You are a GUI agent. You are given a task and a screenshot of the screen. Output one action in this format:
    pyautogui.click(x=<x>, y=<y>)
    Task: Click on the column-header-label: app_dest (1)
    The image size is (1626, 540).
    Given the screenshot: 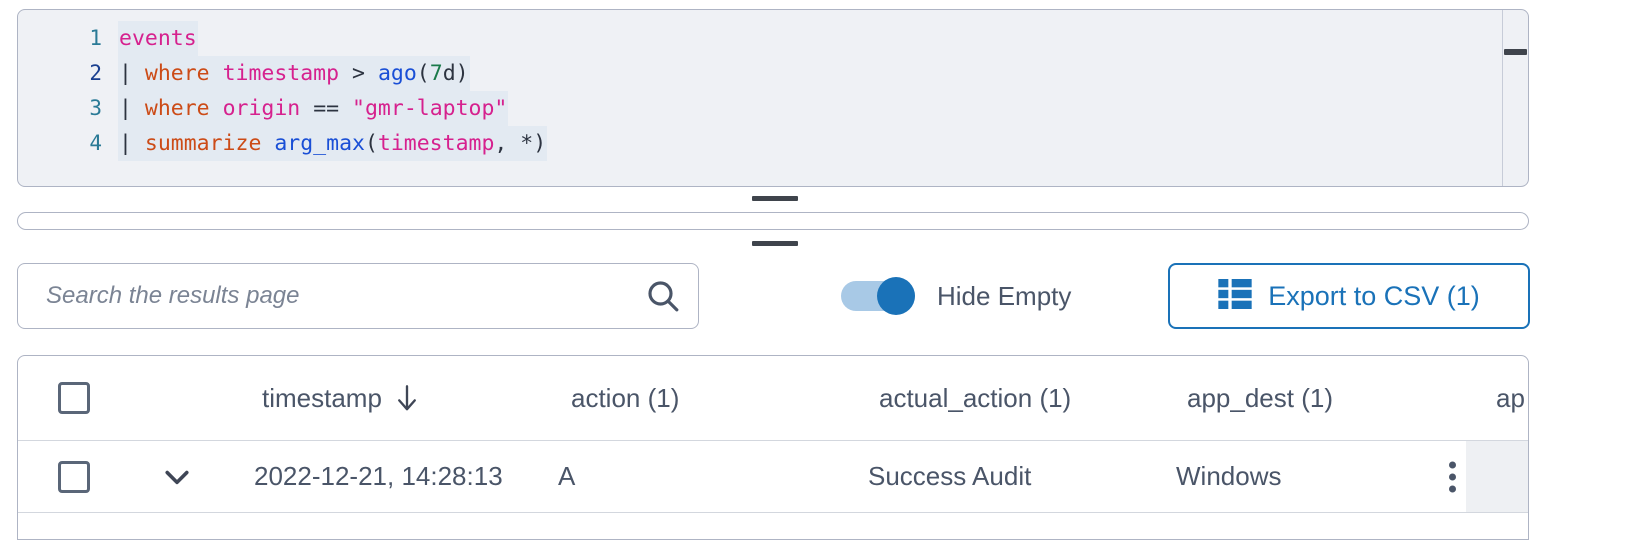 What is the action you would take?
    pyautogui.click(x=1260, y=397)
    